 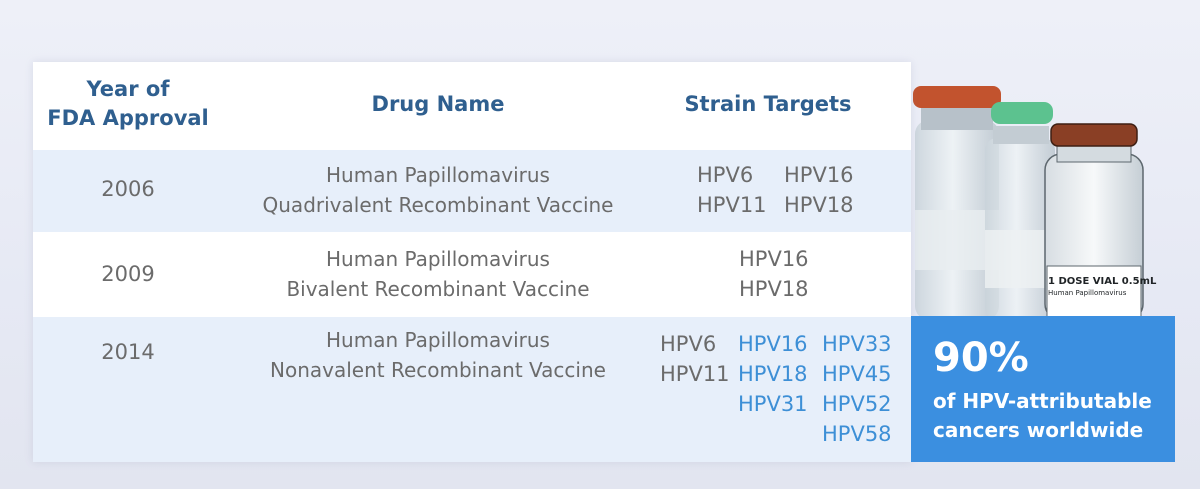 What do you see at coordinates (1102, 281) in the screenshot?
I see `vial-label-line1: 1 DOSE VIAL 0.5mL` at bounding box center [1102, 281].